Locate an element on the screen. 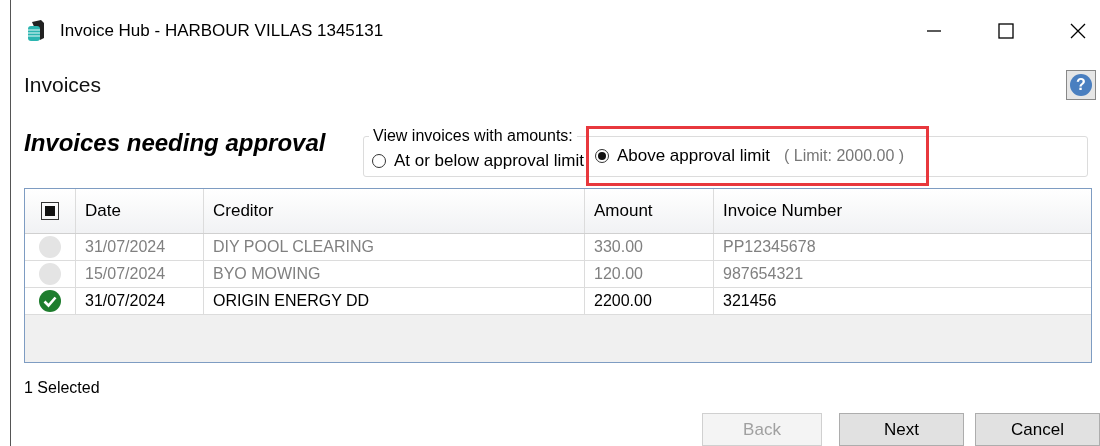  table-cell: 120.00 is located at coordinates (649, 274).